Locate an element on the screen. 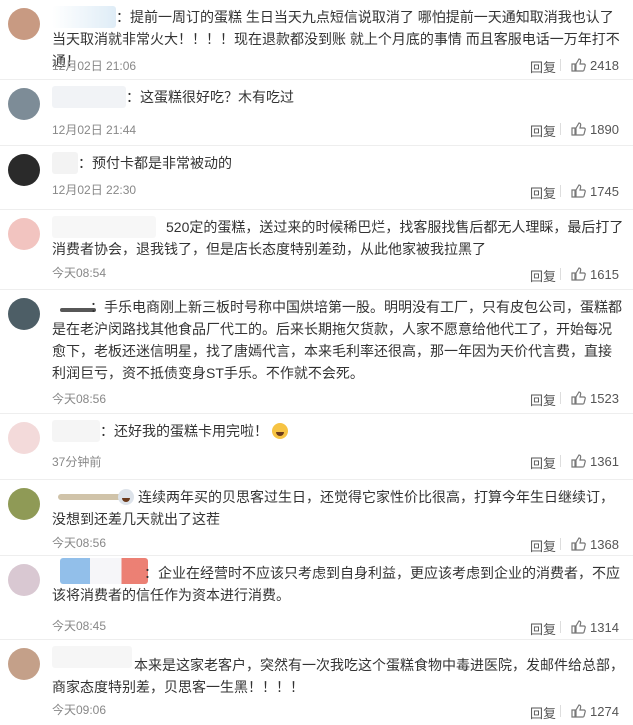  like-button: 1745 is located at coordinates (594, 191).